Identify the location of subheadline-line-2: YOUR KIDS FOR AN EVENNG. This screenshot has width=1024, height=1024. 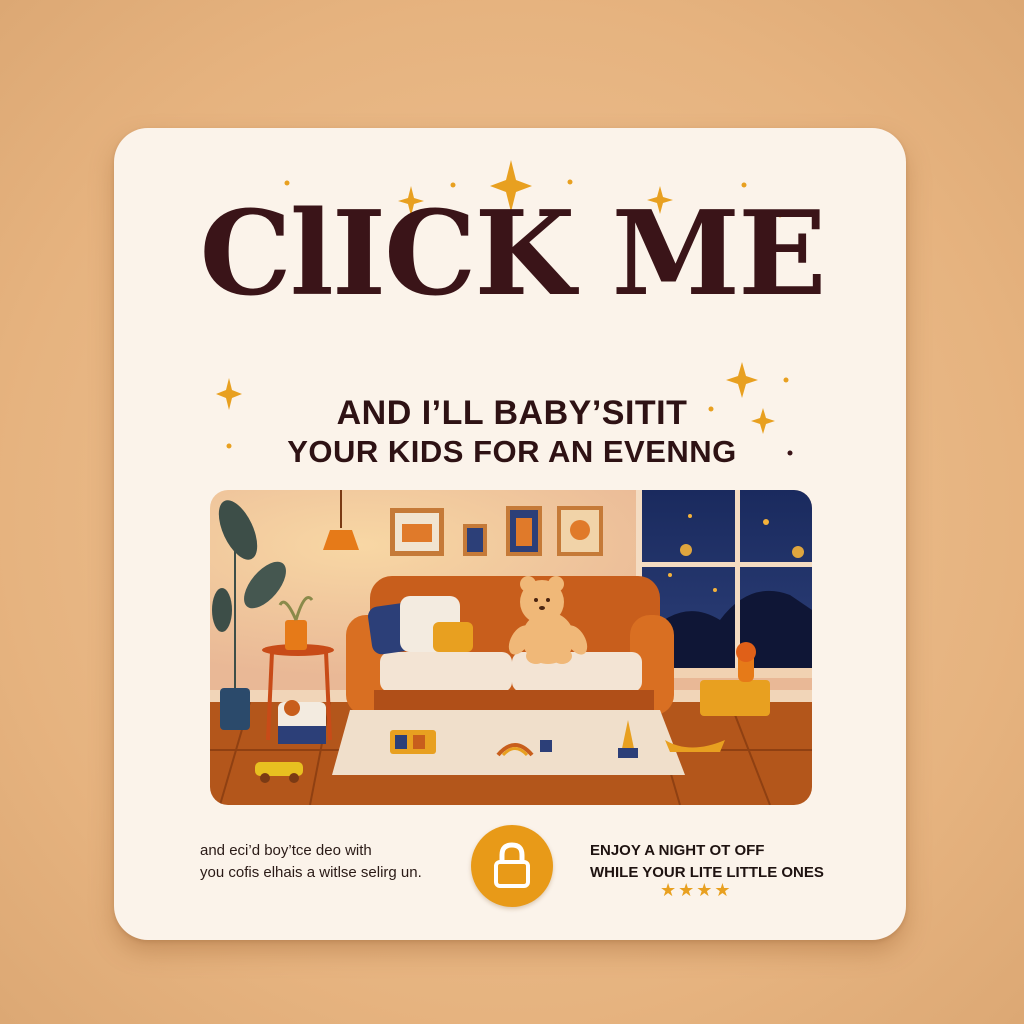
(512, 451).